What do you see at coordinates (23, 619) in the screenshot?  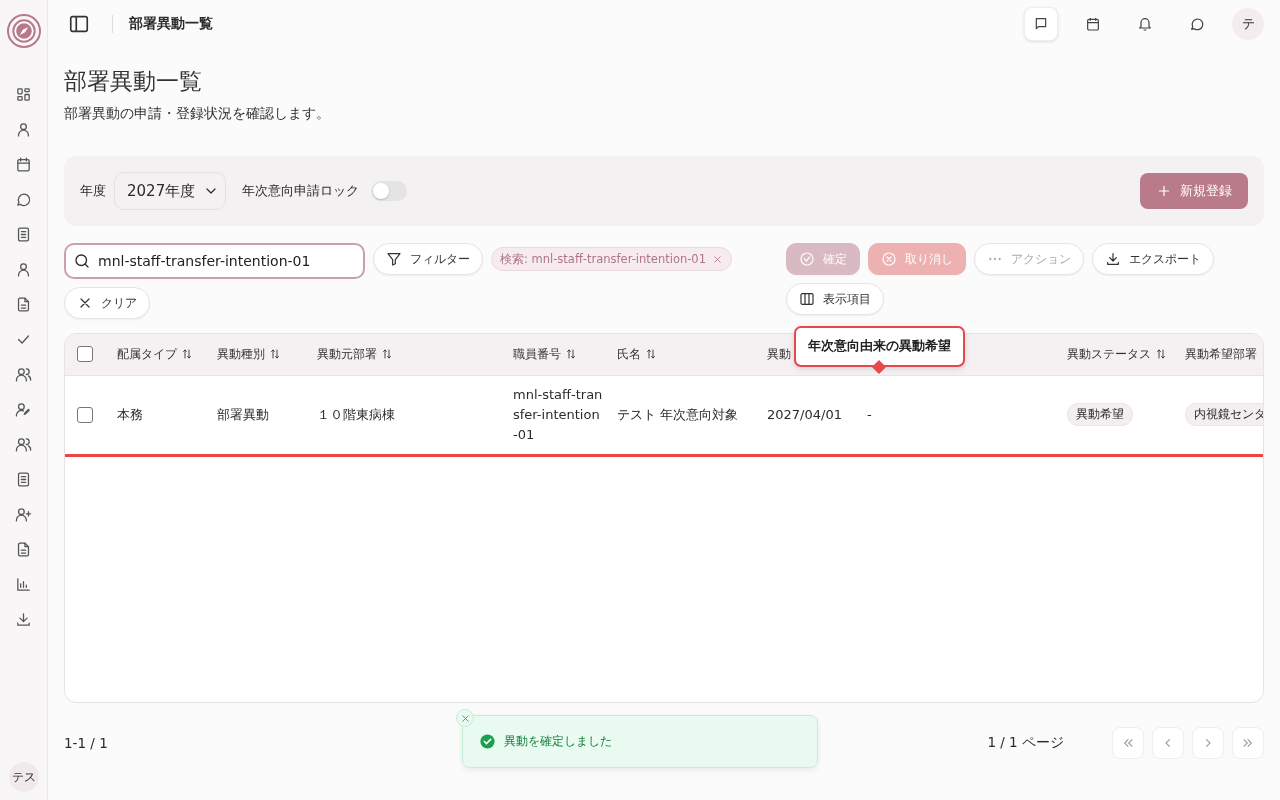 I see `sidebar-download-icon` at bounding box center [23, 619].